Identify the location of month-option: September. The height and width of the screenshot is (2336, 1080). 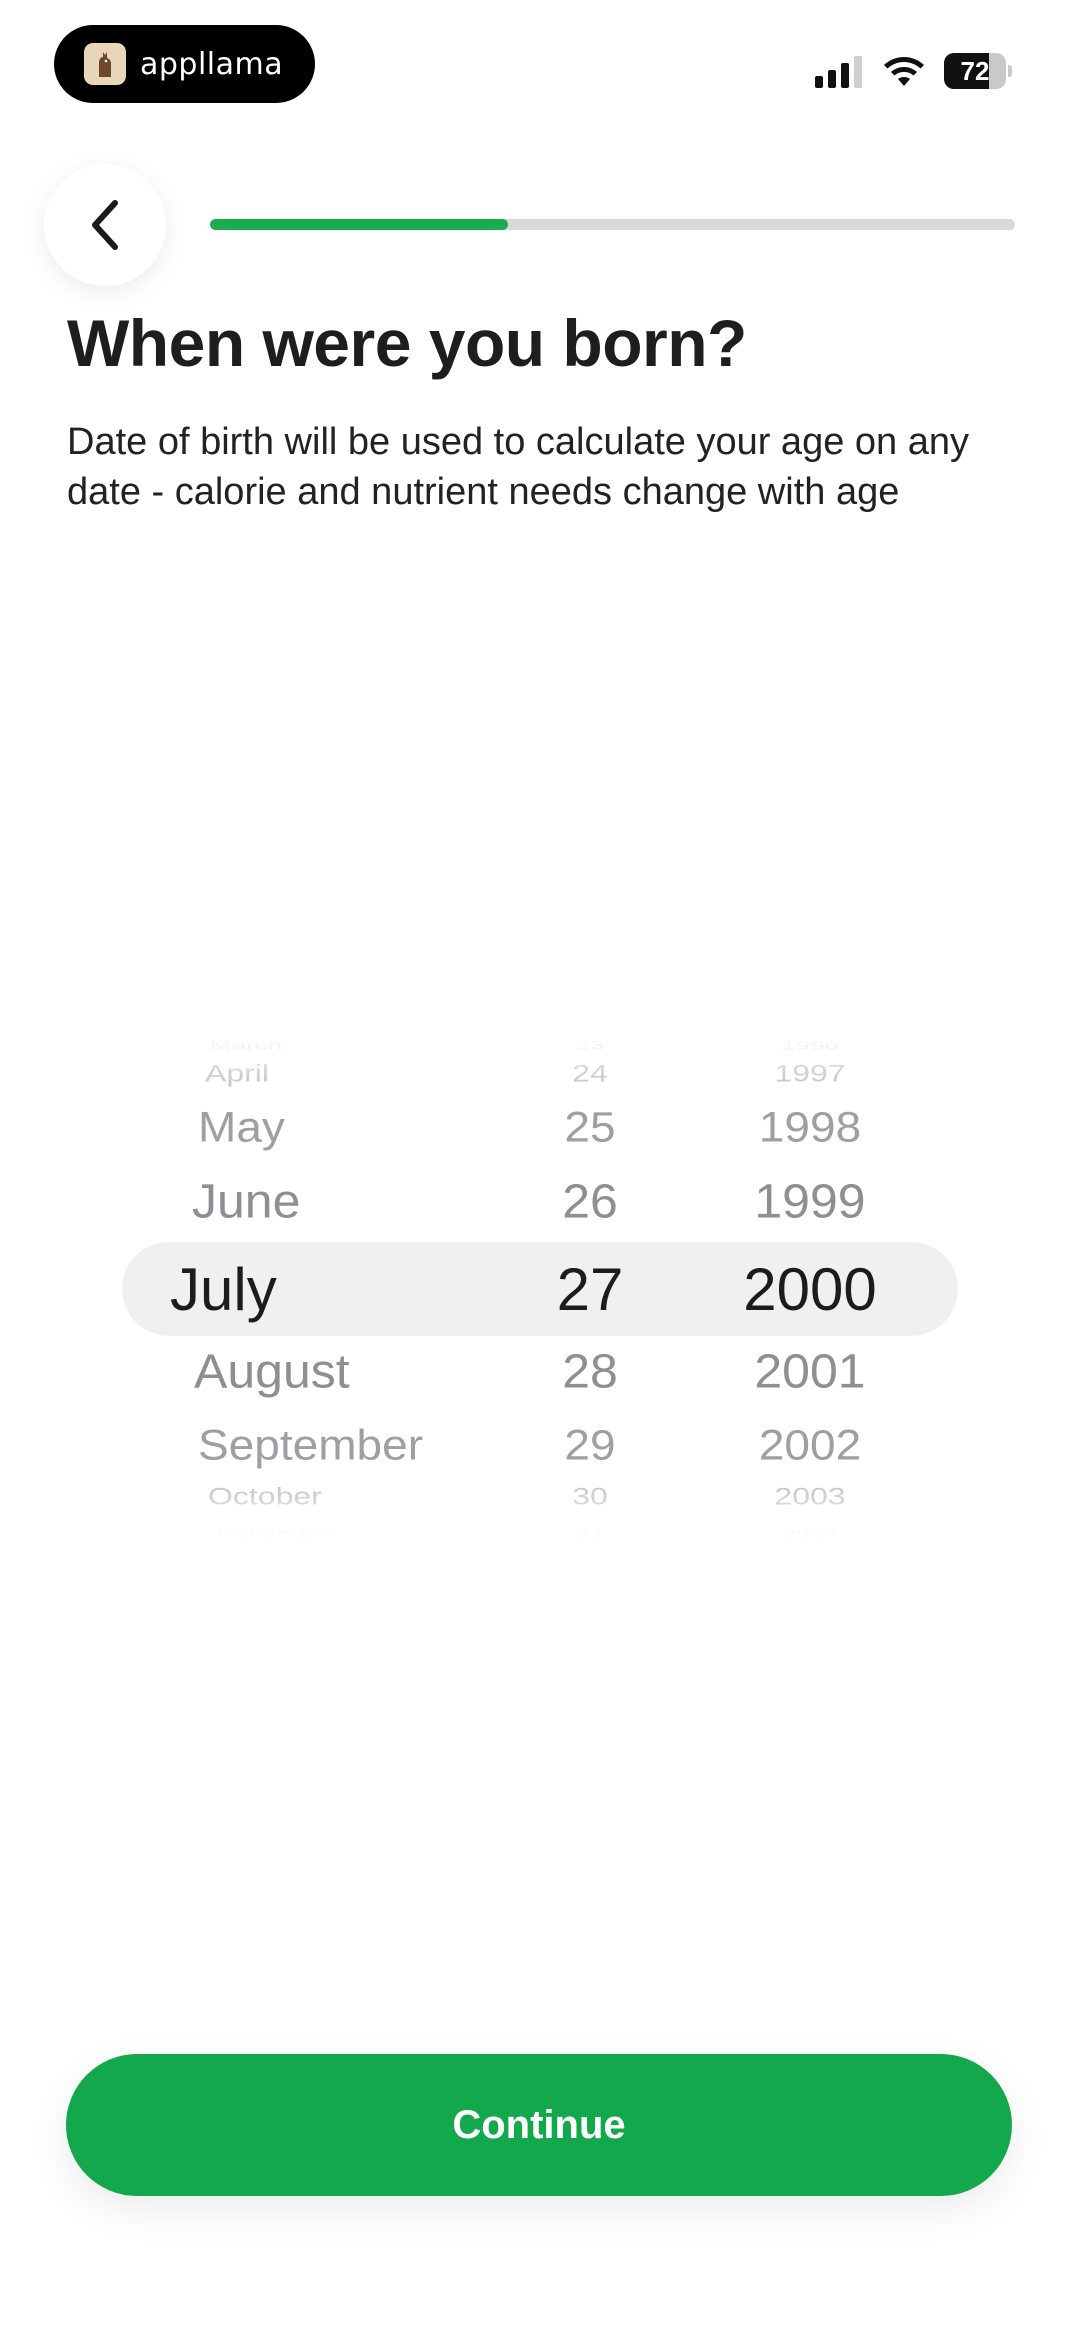
(310, 1445).